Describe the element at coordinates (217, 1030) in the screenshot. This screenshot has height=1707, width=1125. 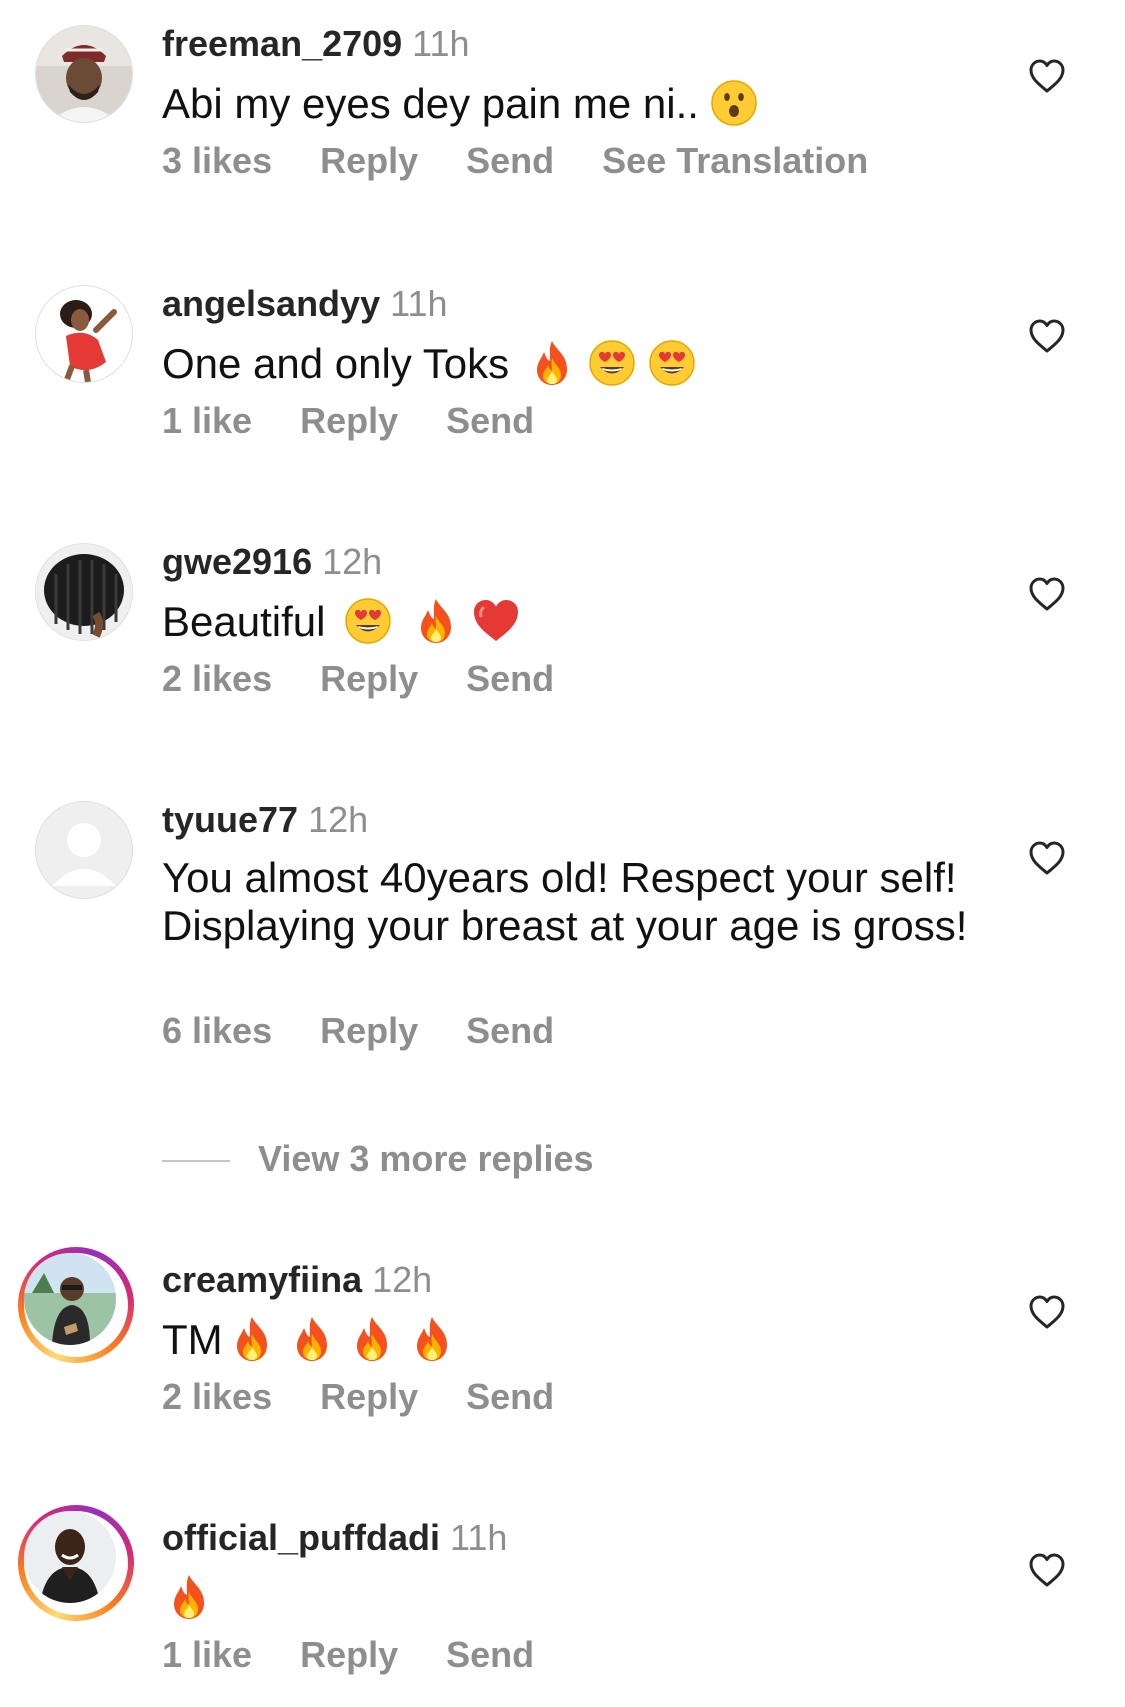
I see `likes-count: 6 likes` at that location.